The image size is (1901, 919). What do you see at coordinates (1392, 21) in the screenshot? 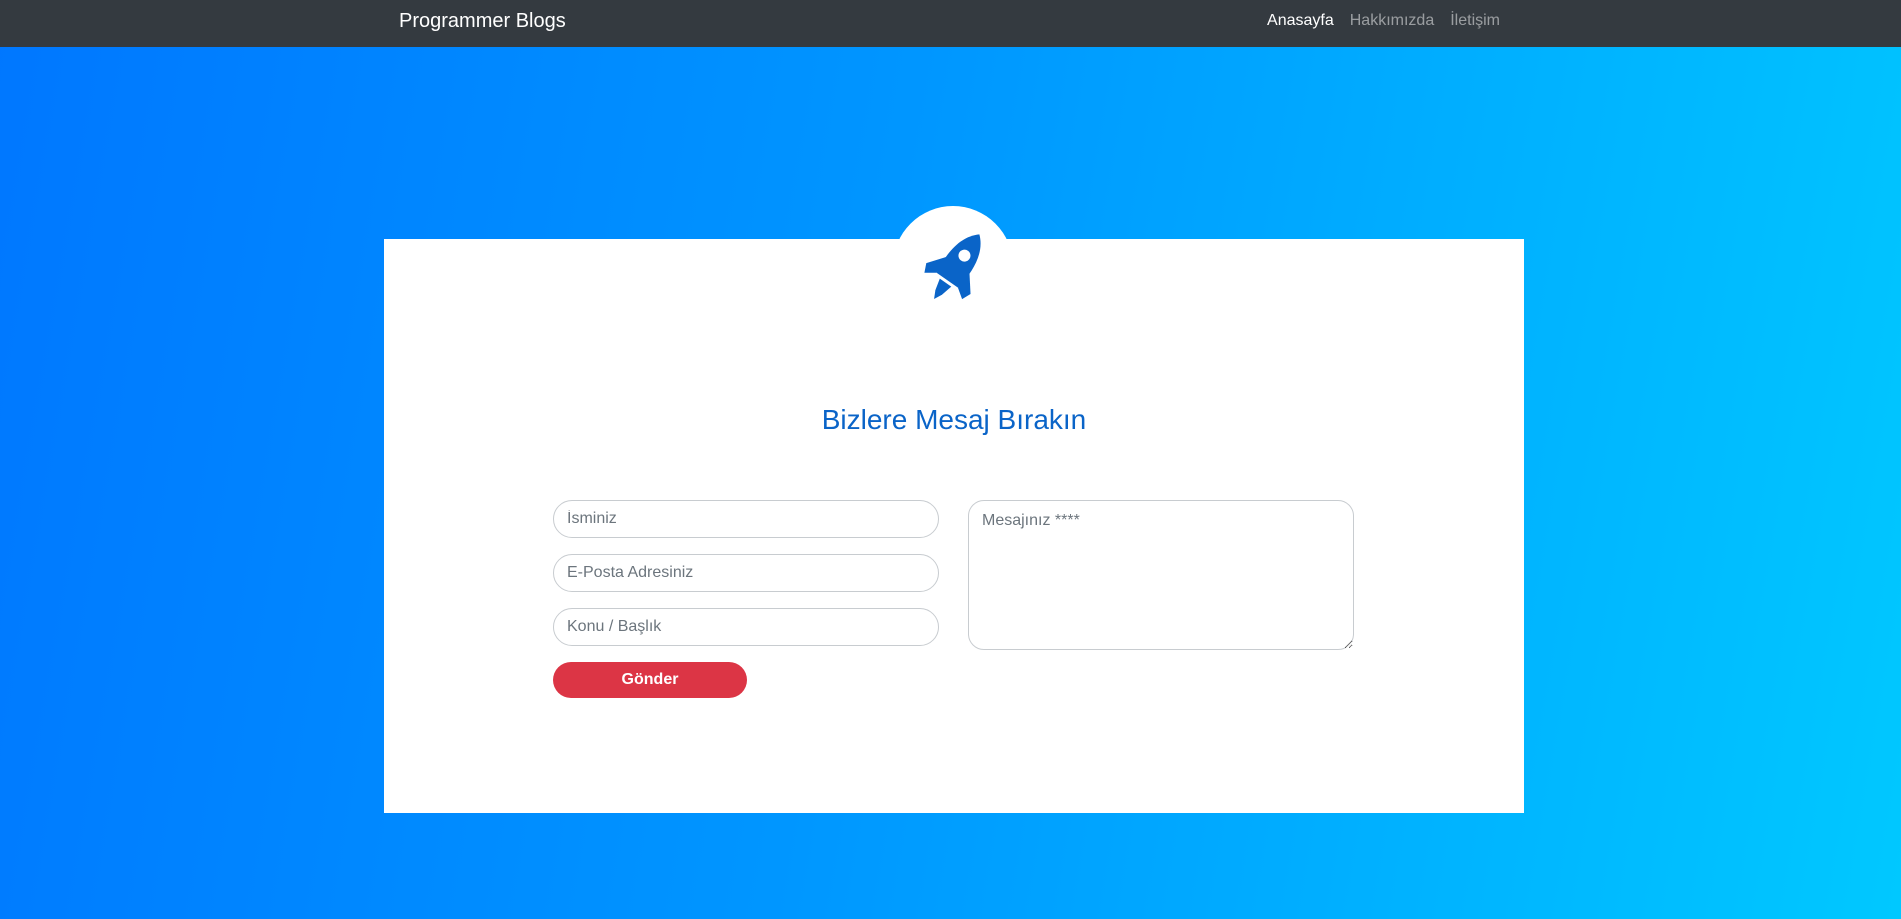
I see `nav-link-hakkimizda: Hakkımızda` at bounding box center [1392, 21].